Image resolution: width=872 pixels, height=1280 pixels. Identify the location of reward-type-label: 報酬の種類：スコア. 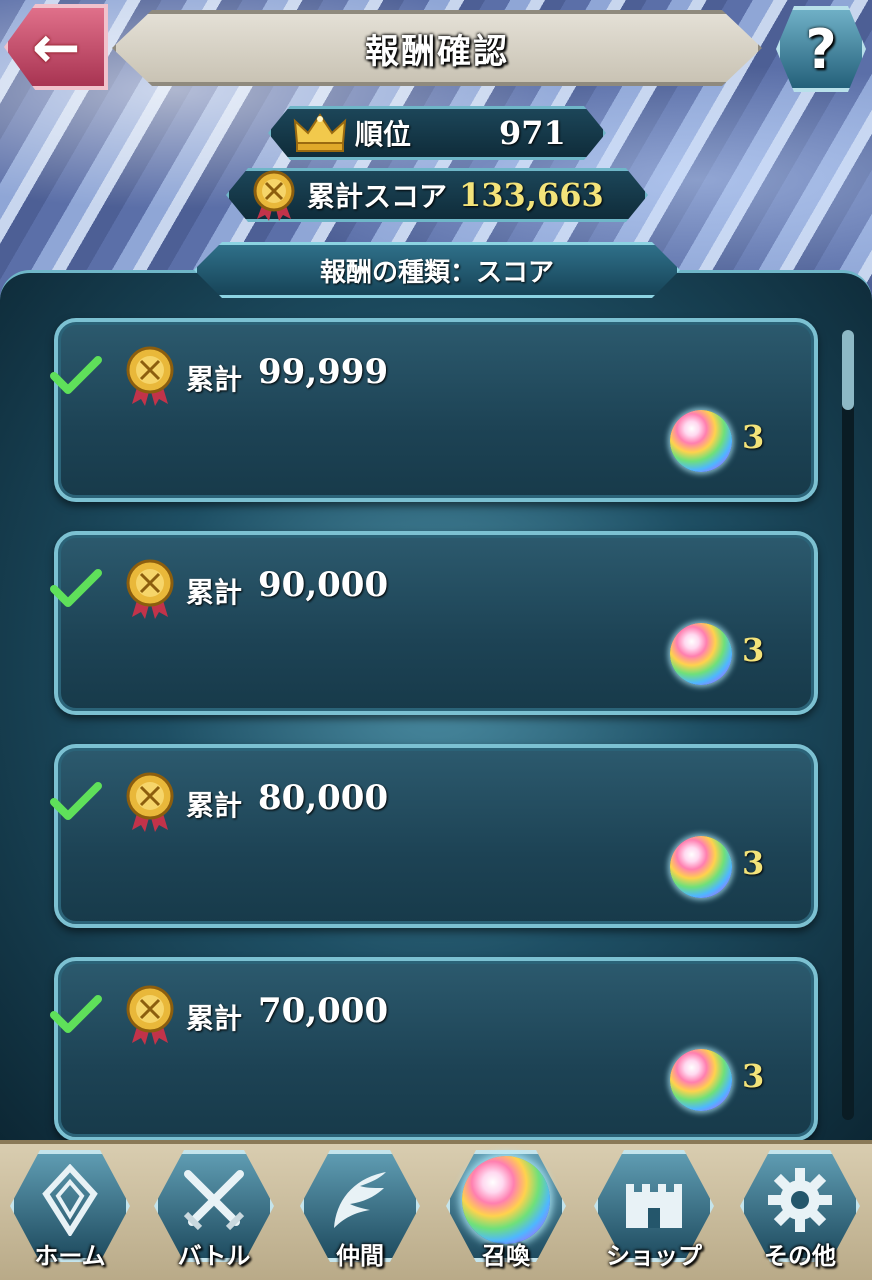
(436, 272).